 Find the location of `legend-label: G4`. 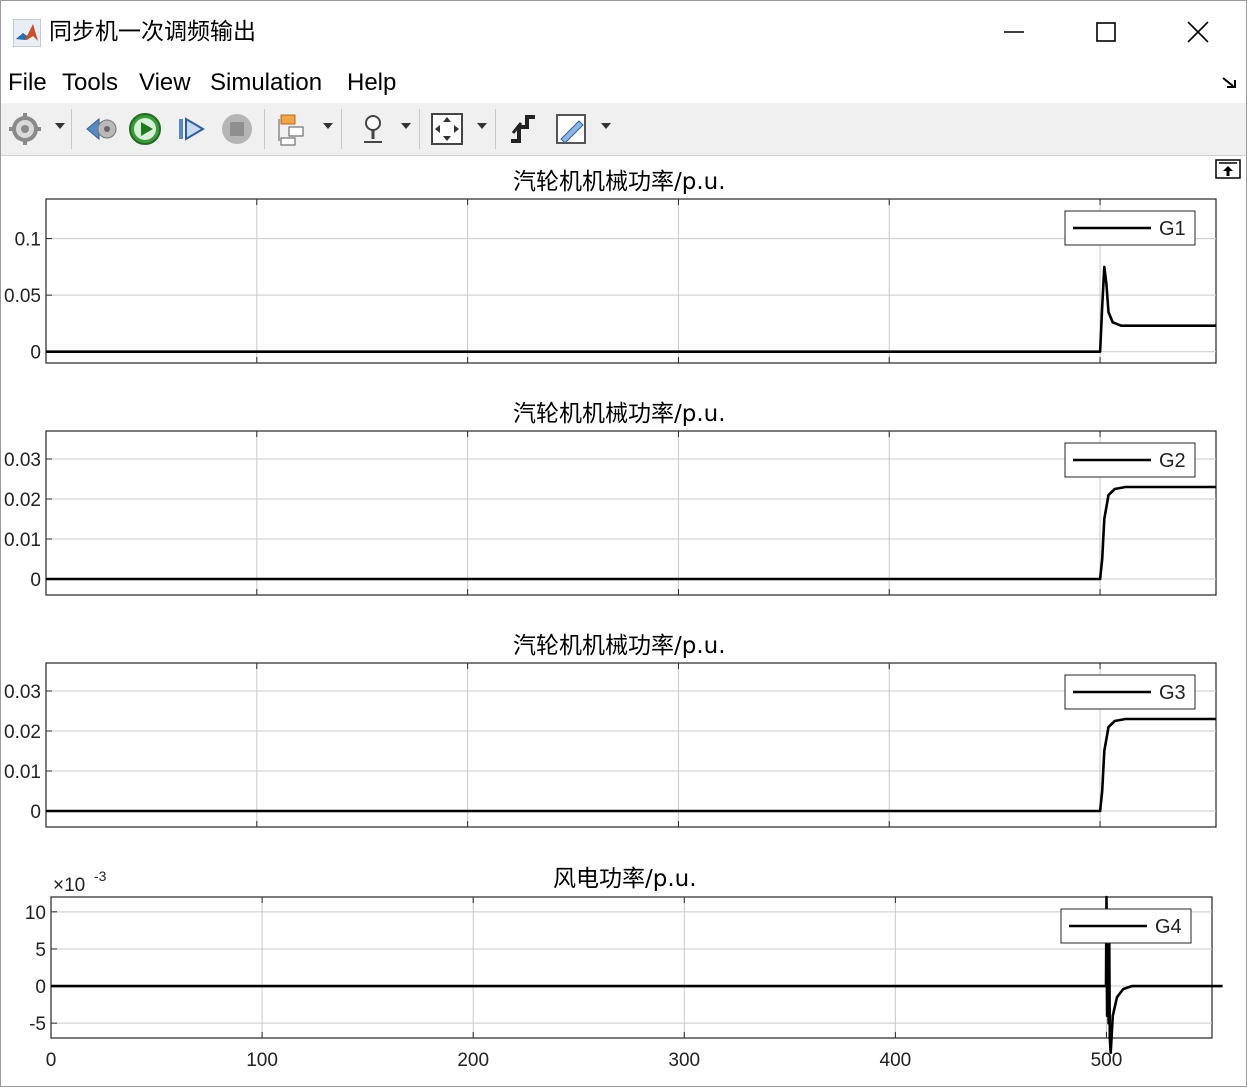

legend-label: G4 is located at coordinates (1168, 927).